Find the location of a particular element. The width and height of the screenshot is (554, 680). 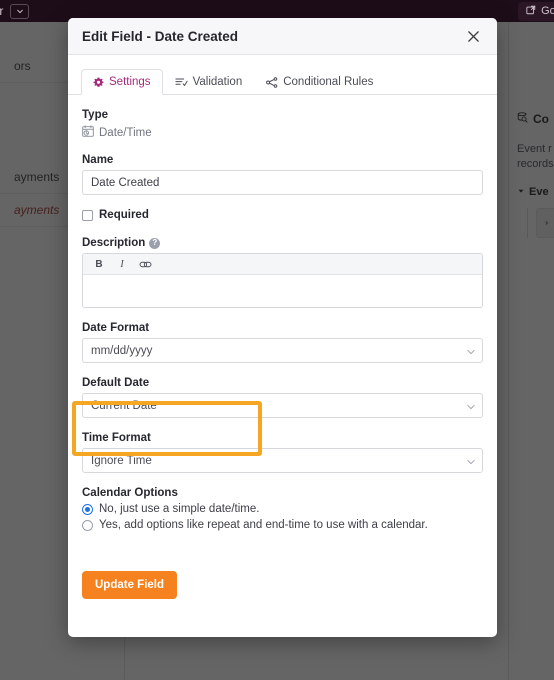

description-field-group: Description ? B I is located at coordinates (282, 272).